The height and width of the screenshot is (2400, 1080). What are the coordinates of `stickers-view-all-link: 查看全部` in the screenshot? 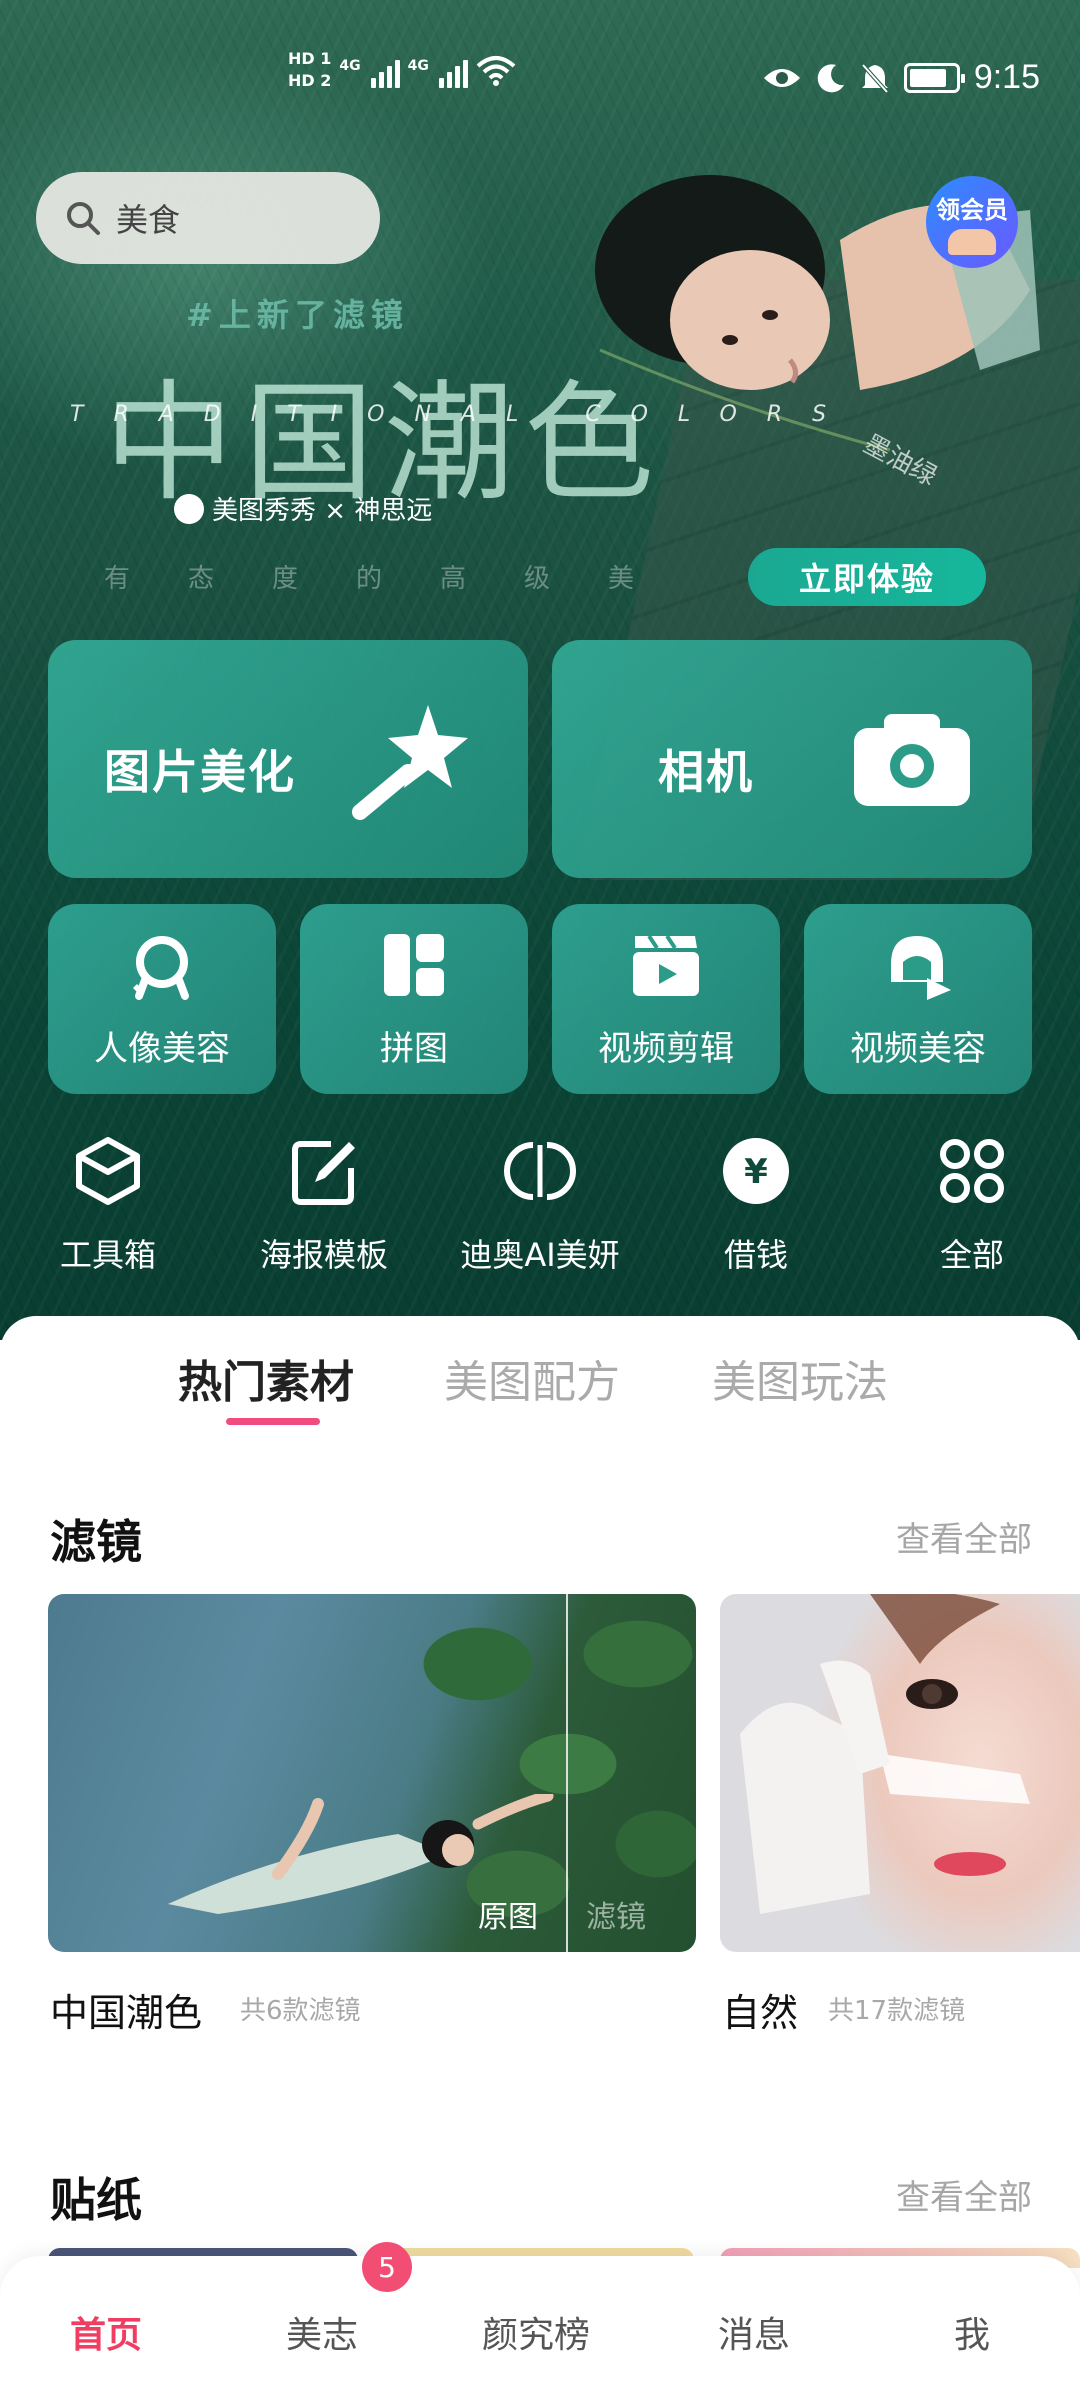 It's located at (964, 2194).